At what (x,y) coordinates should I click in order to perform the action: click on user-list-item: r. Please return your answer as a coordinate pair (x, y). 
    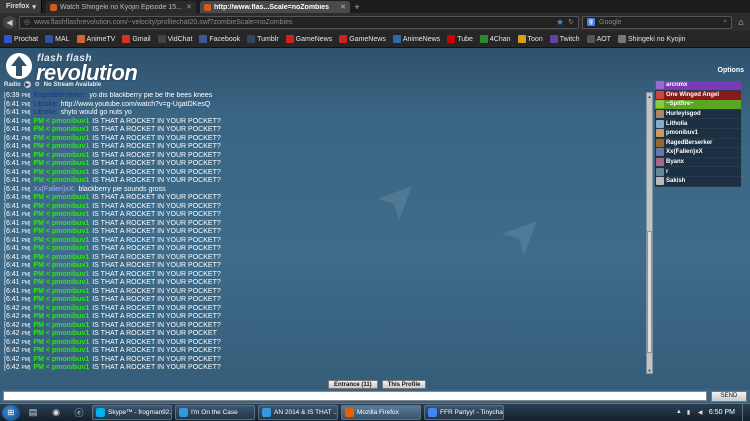
    Looking at the image, I should click on (698, 172).